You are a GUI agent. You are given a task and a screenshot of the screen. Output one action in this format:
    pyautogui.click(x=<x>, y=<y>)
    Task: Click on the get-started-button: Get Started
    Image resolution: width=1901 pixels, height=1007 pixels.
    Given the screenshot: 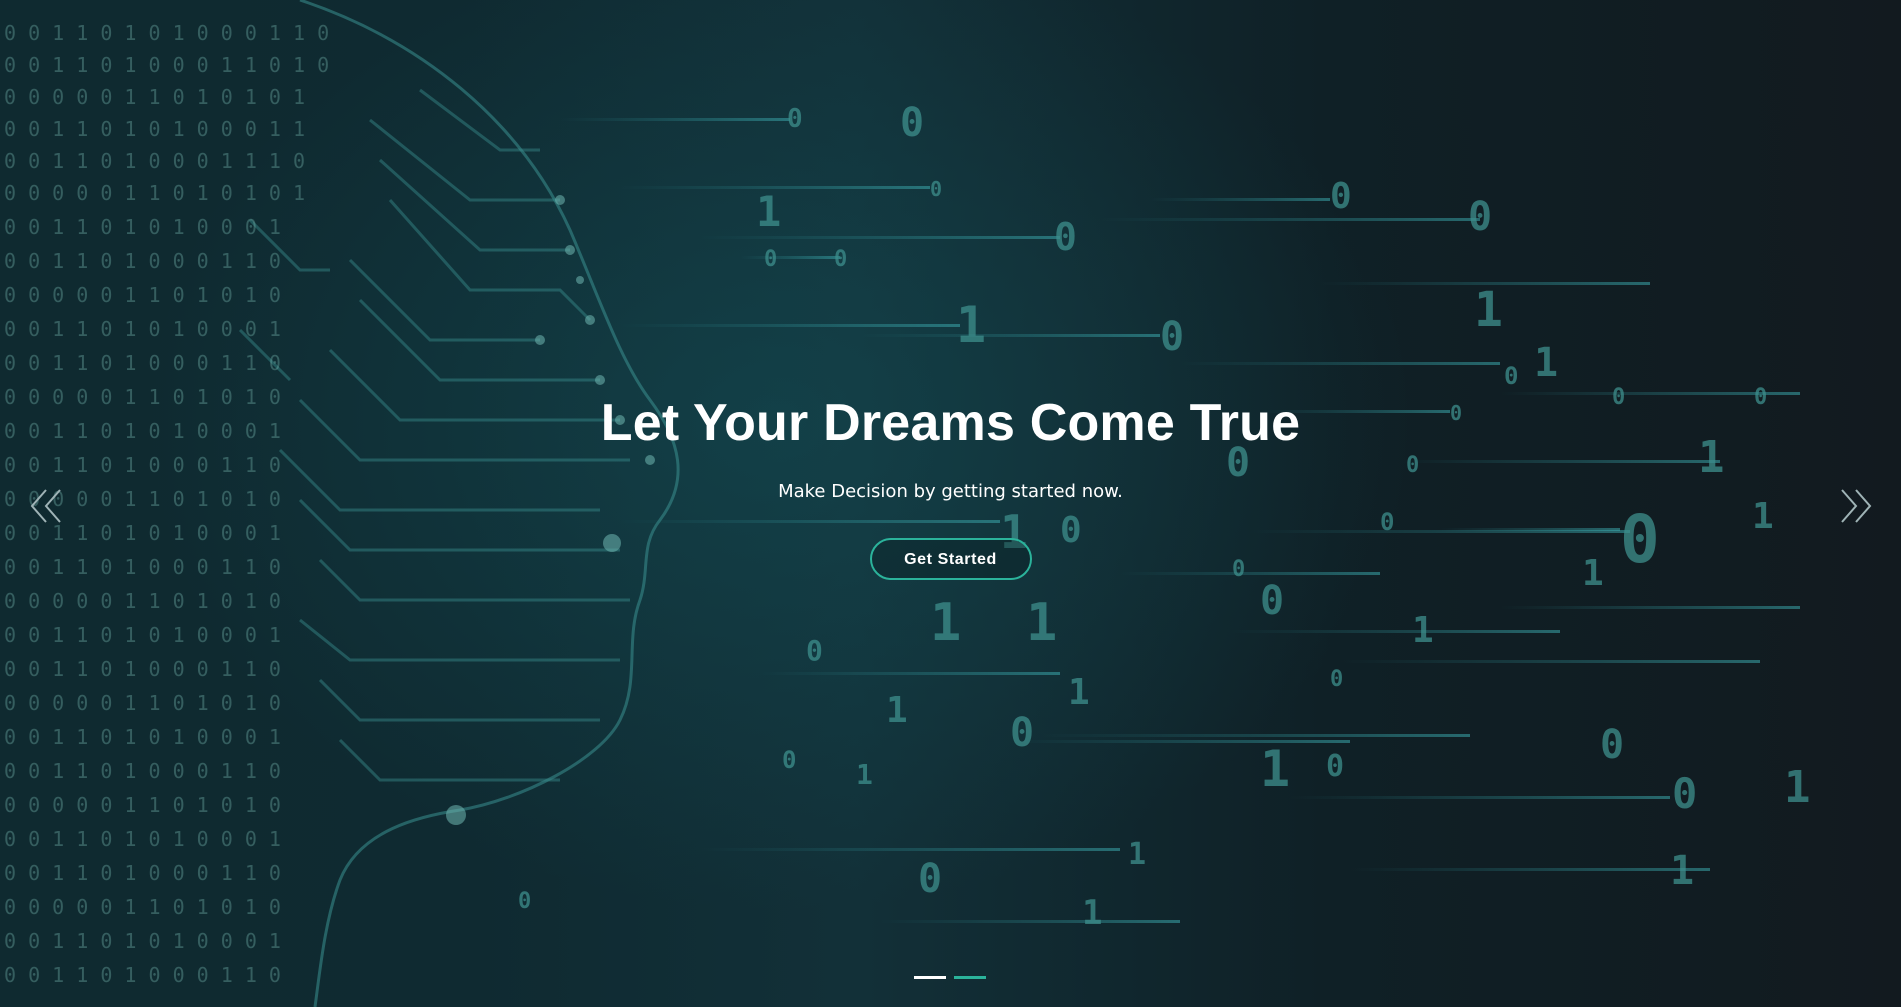 What is the action you would take?
    pyautogui.click(x=950, y=559)
    